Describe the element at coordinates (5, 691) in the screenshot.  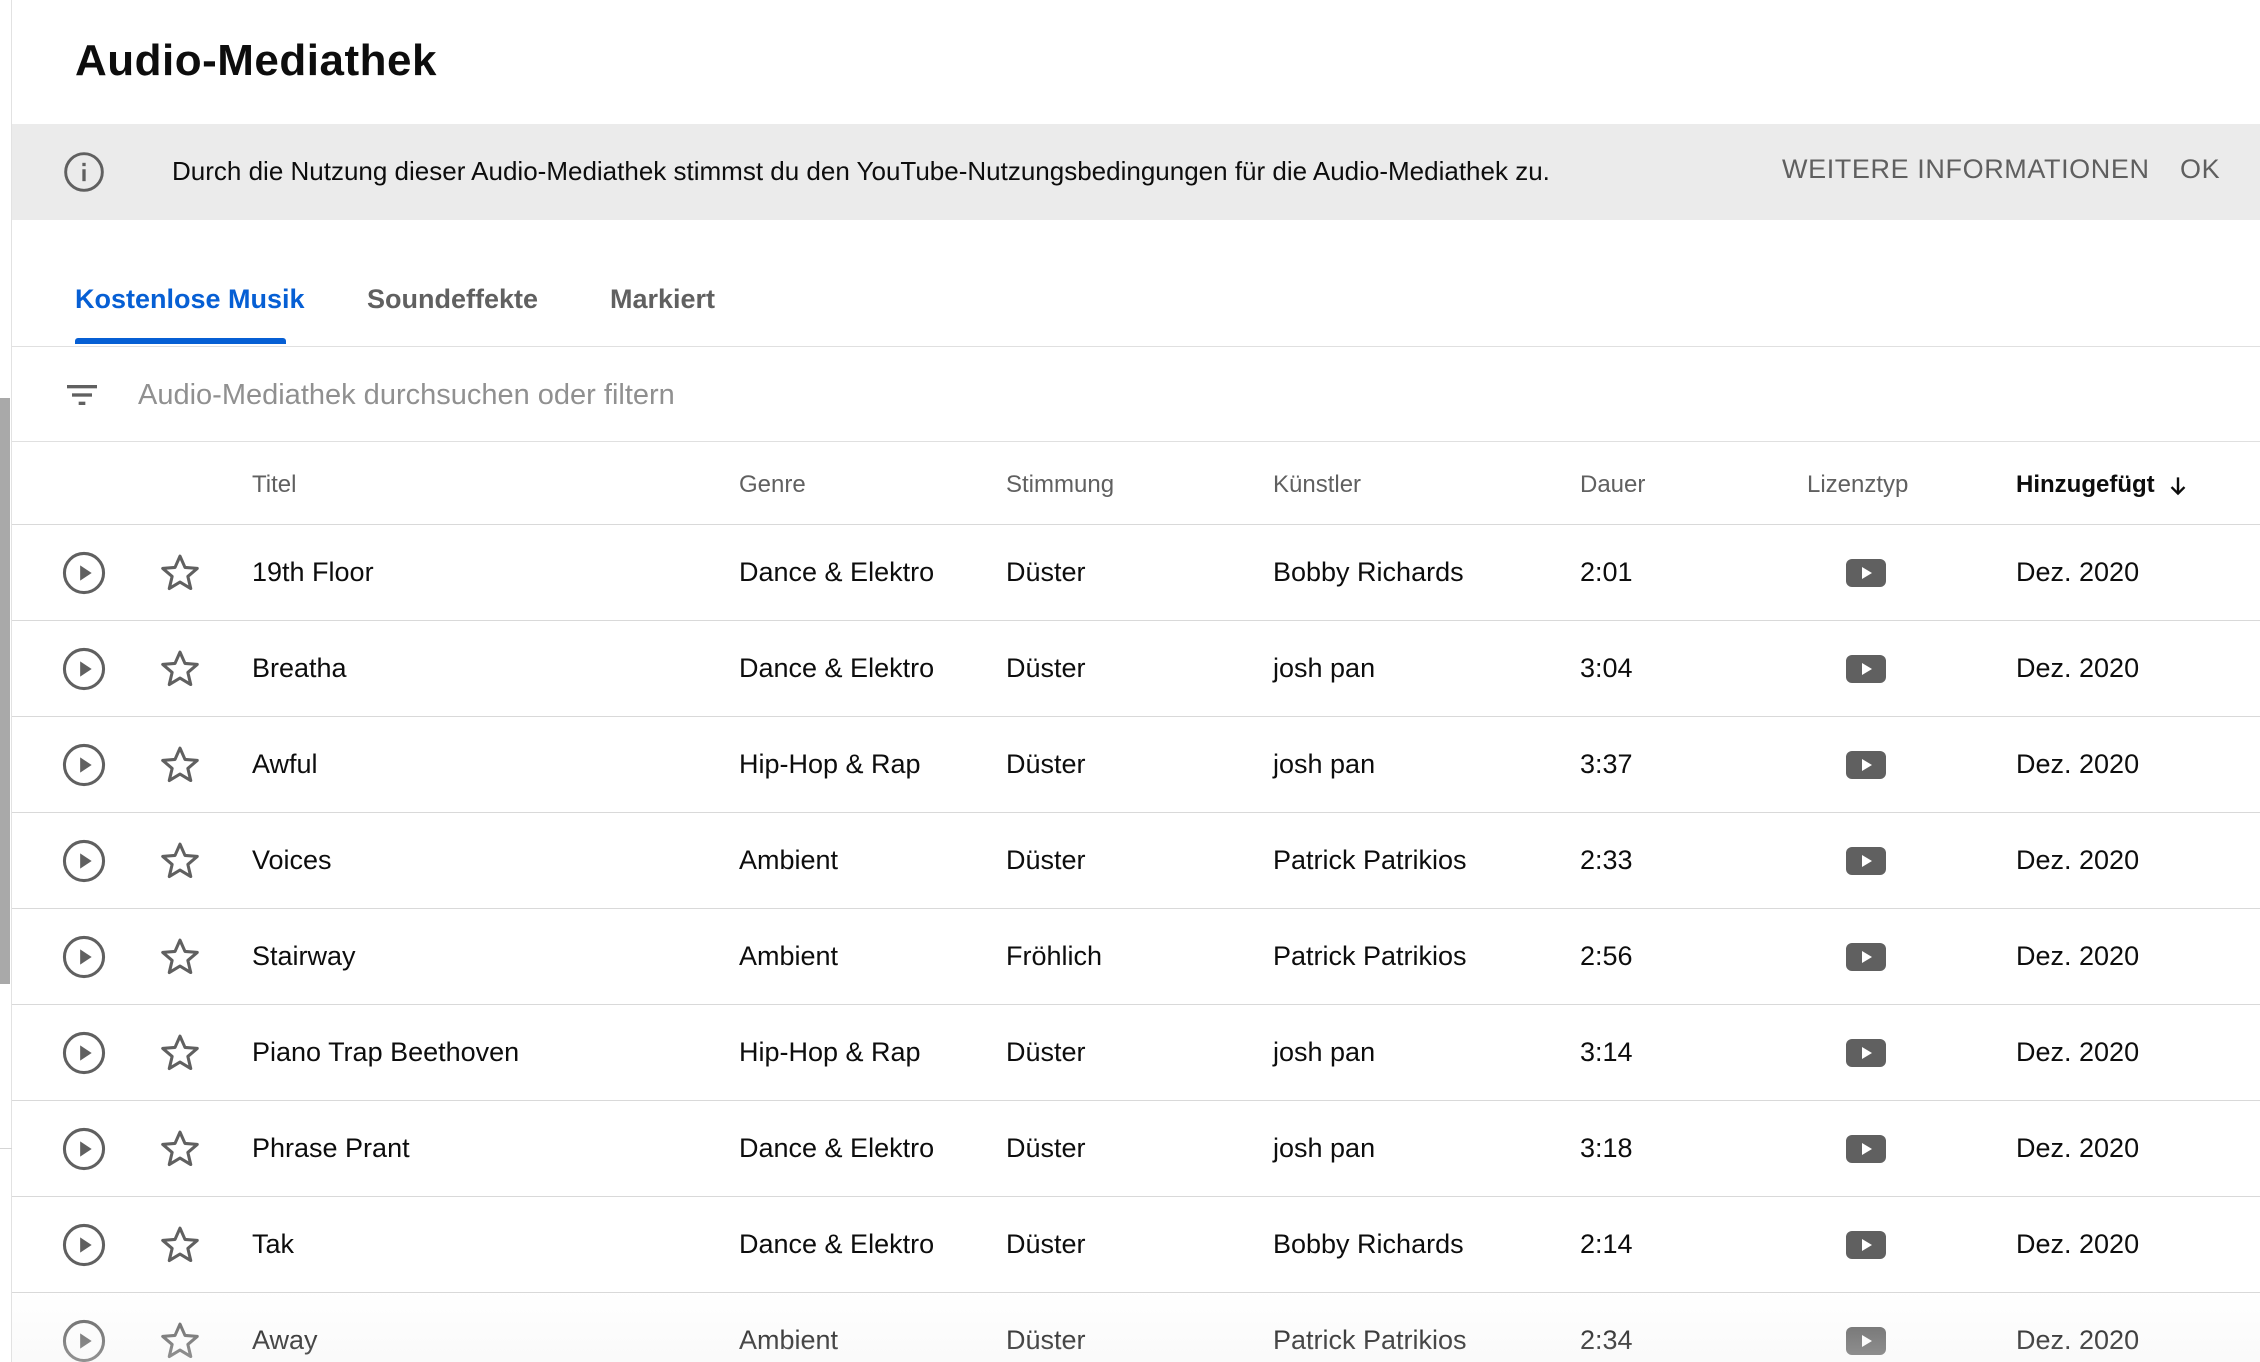
I see `scrollbar-thumb` at that location.